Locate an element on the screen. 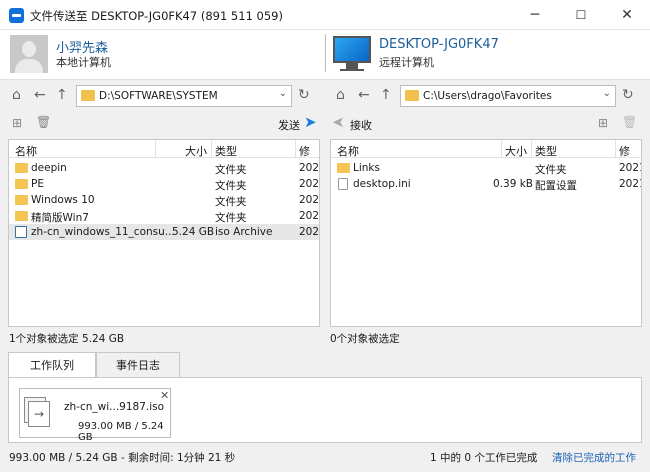  table-row: PE 文件夹 2020 is located at coordinates (164, 184).